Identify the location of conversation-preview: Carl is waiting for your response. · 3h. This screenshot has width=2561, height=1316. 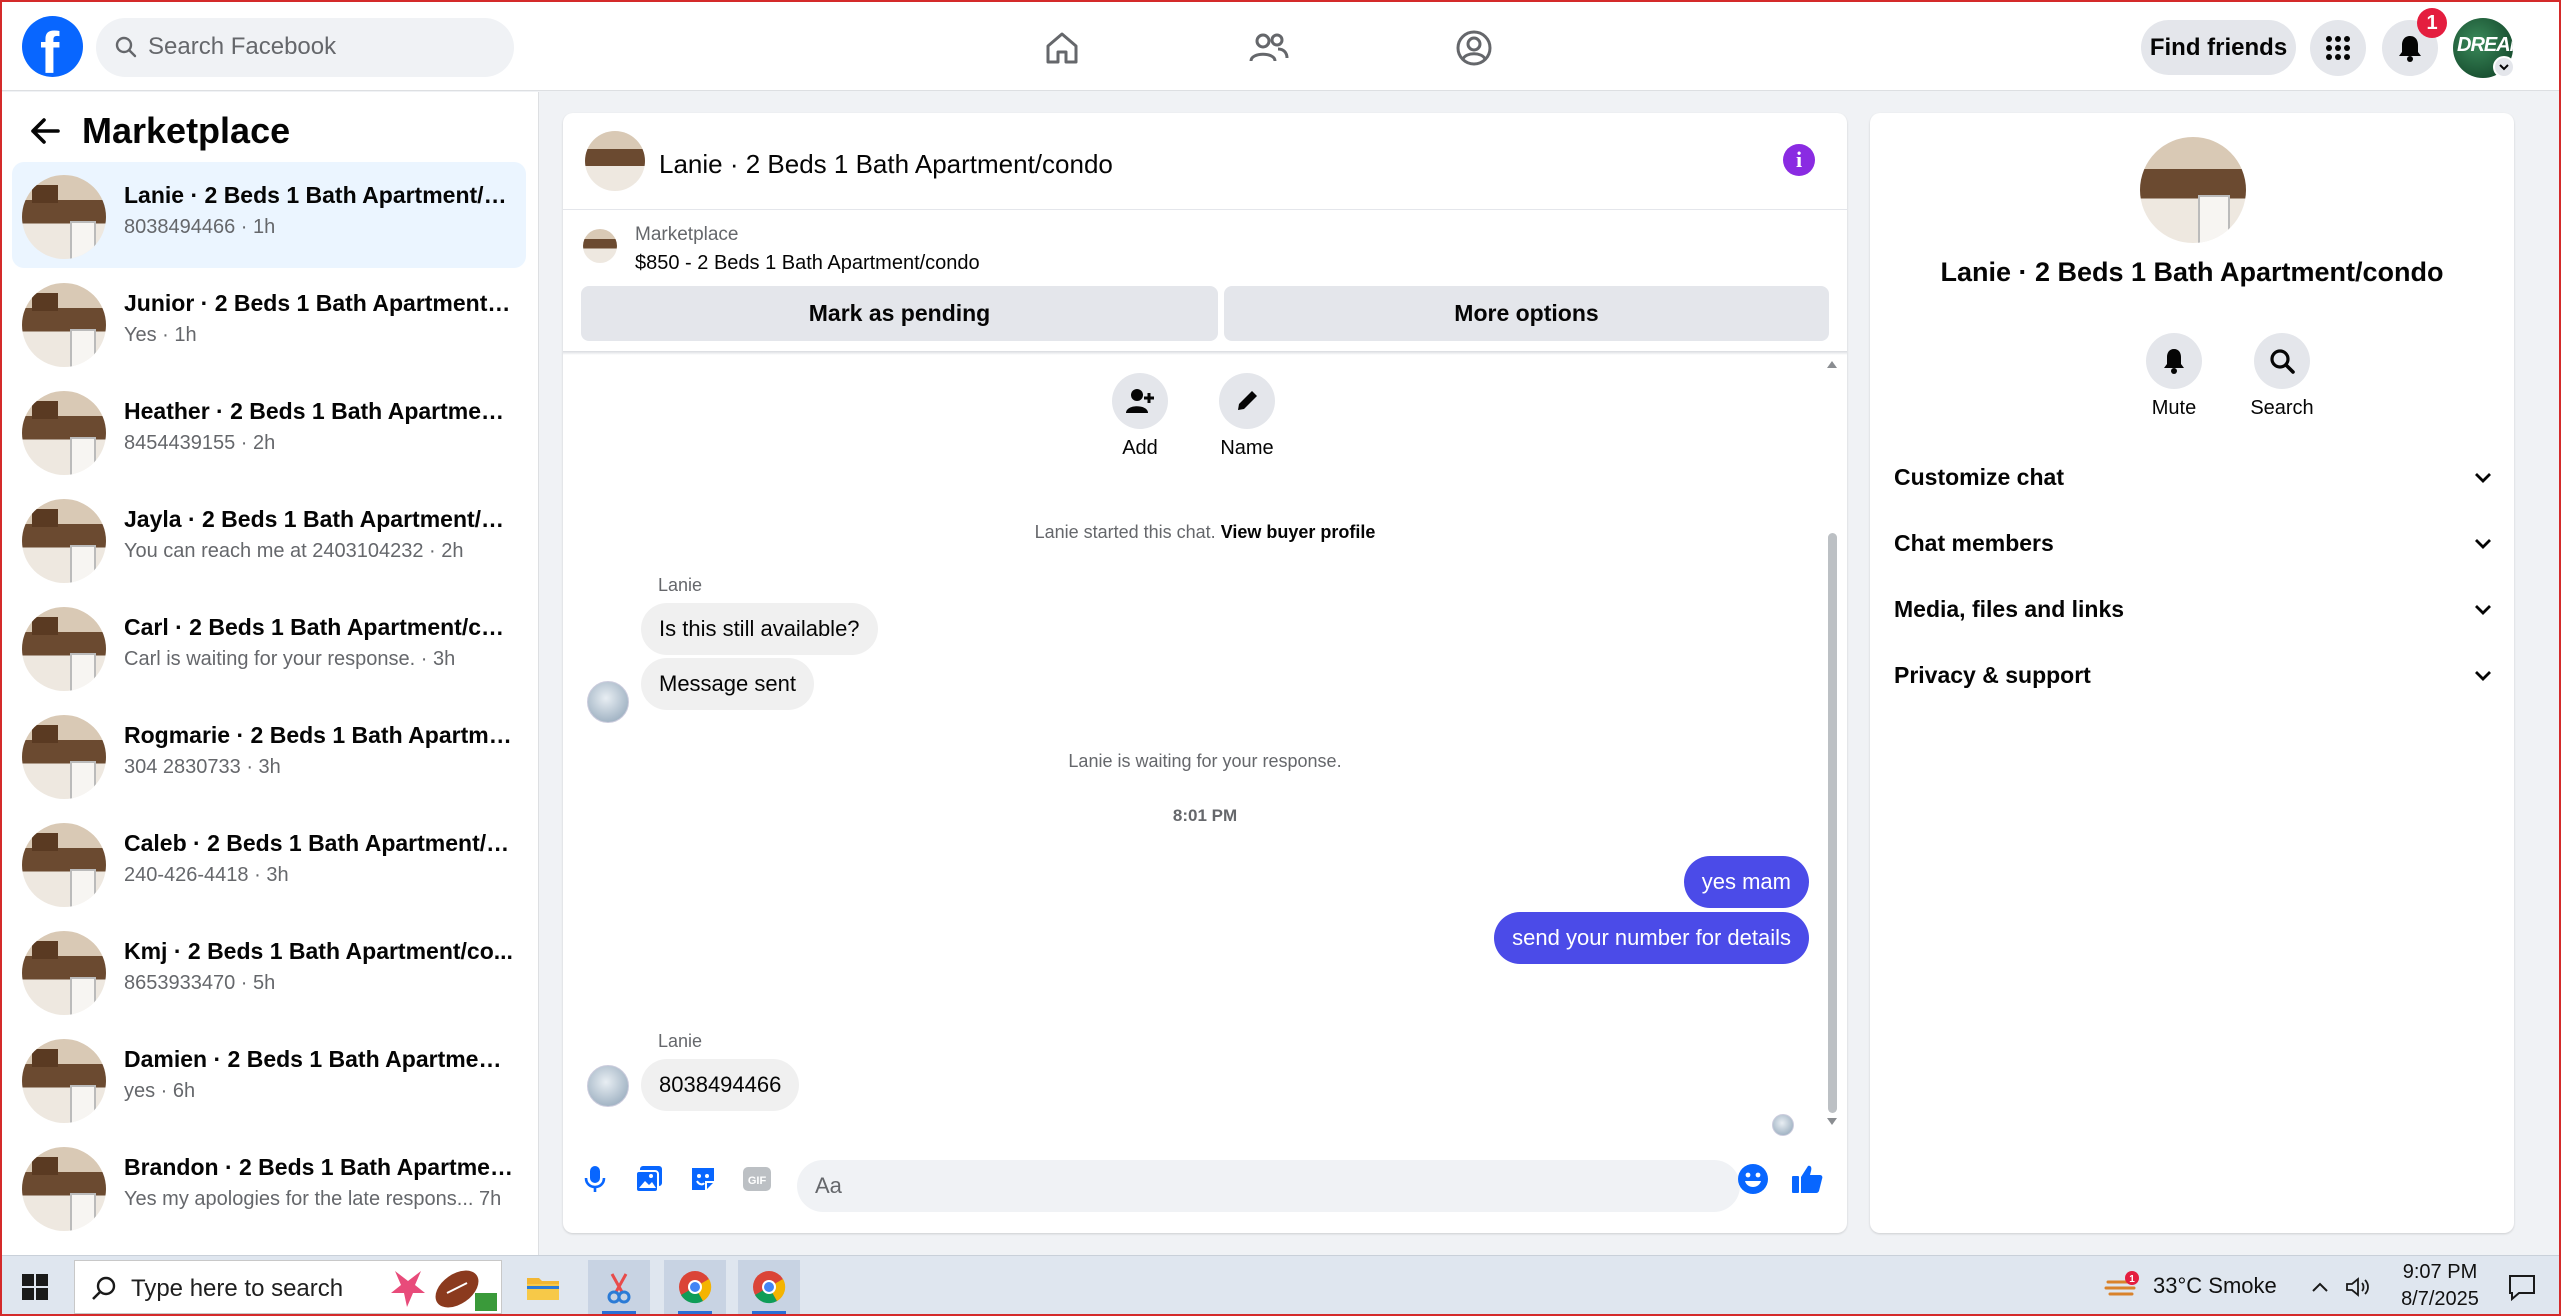
(290, 659).